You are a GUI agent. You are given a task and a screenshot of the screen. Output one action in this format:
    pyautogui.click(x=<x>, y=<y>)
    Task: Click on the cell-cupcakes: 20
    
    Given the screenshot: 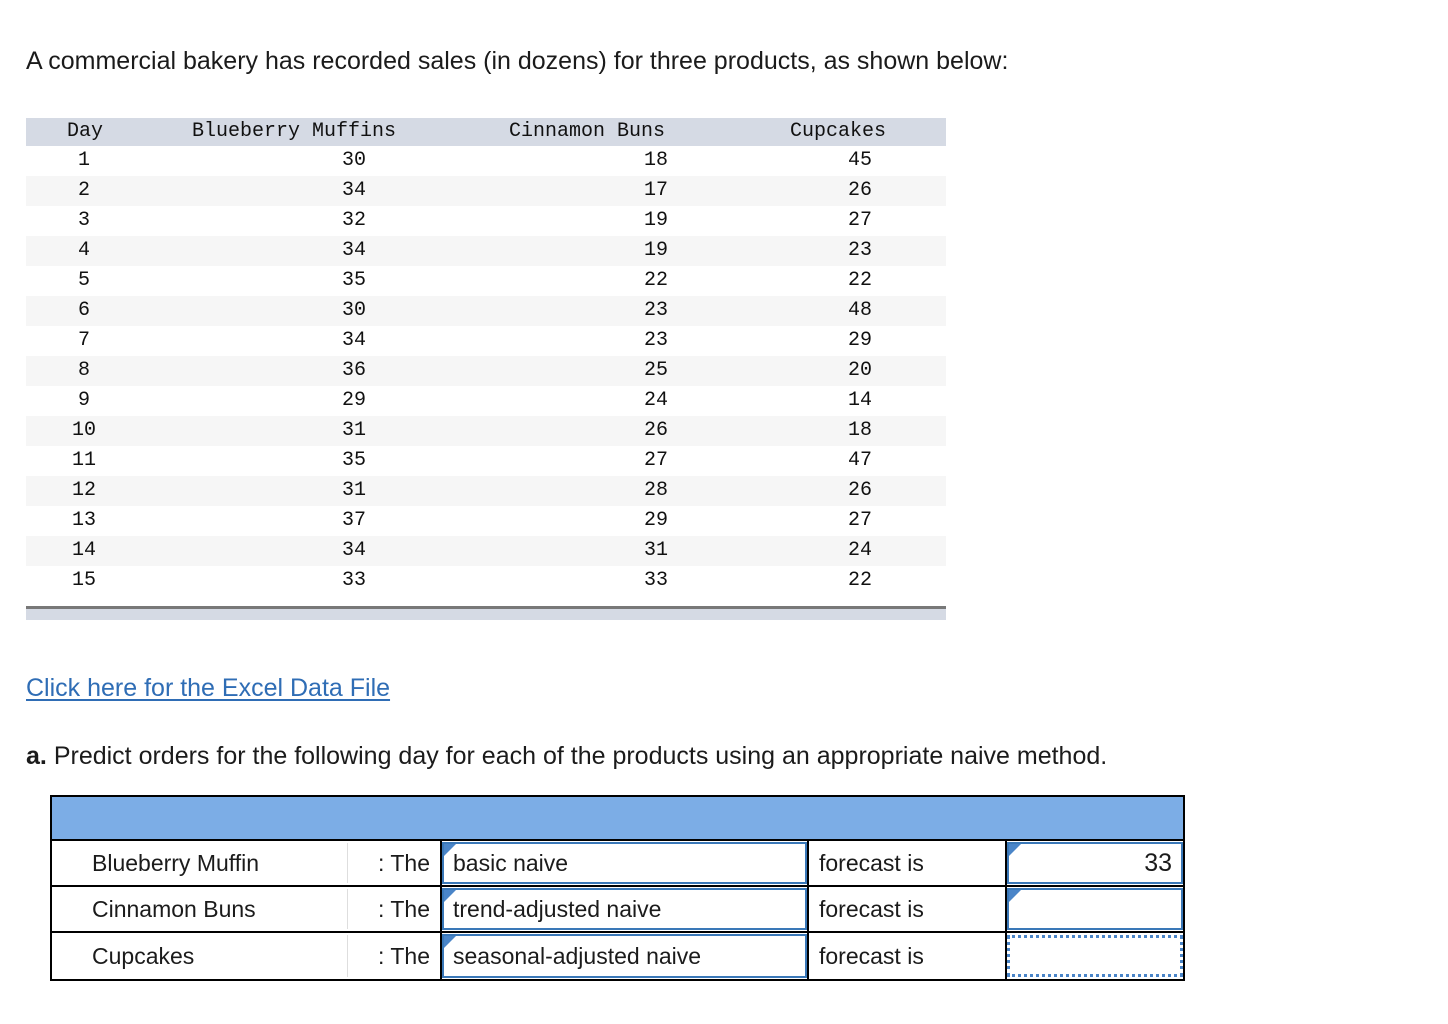 What is the action you would take?
    pyautogui.click(x=859, y=370)
    